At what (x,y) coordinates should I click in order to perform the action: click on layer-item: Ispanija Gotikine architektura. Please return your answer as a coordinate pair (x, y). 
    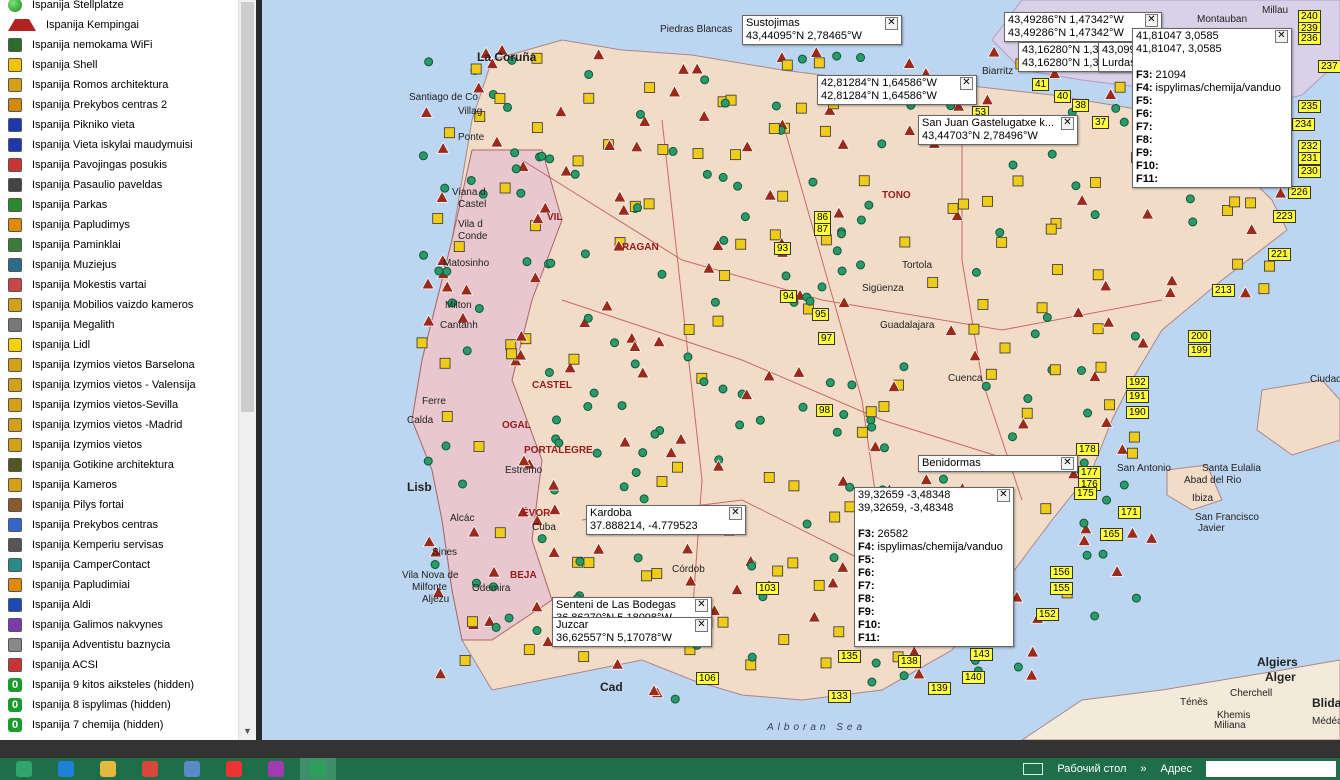
    Looking at the image, I should click on (119, 465).